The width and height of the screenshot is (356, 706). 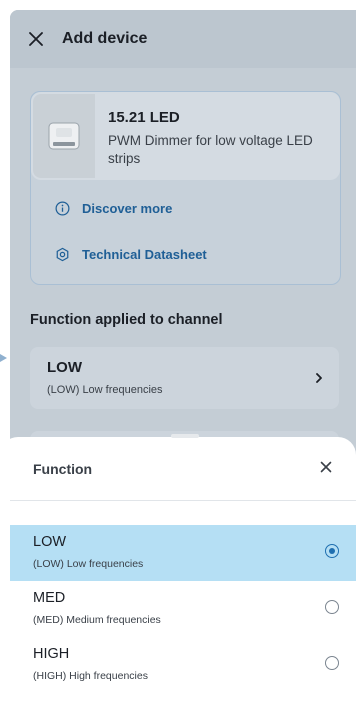 What do you see at coordinates (183, 609) in the screenshot?
I see `option-med: MED (MED) Medium frequencies` at bounding box center [183, 609].